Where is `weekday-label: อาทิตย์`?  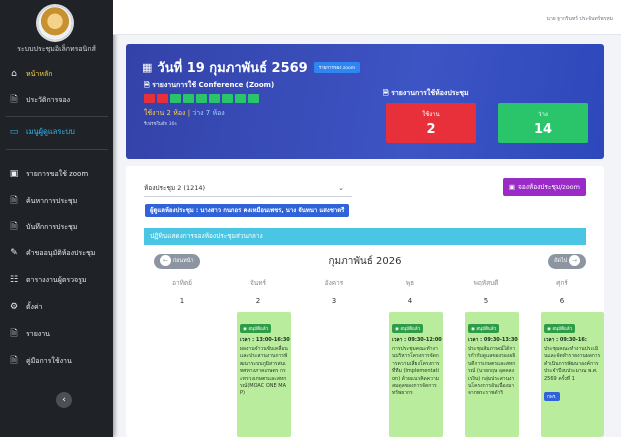 weekday-label: อาทิตย์ is located at coordinates (182, 283).